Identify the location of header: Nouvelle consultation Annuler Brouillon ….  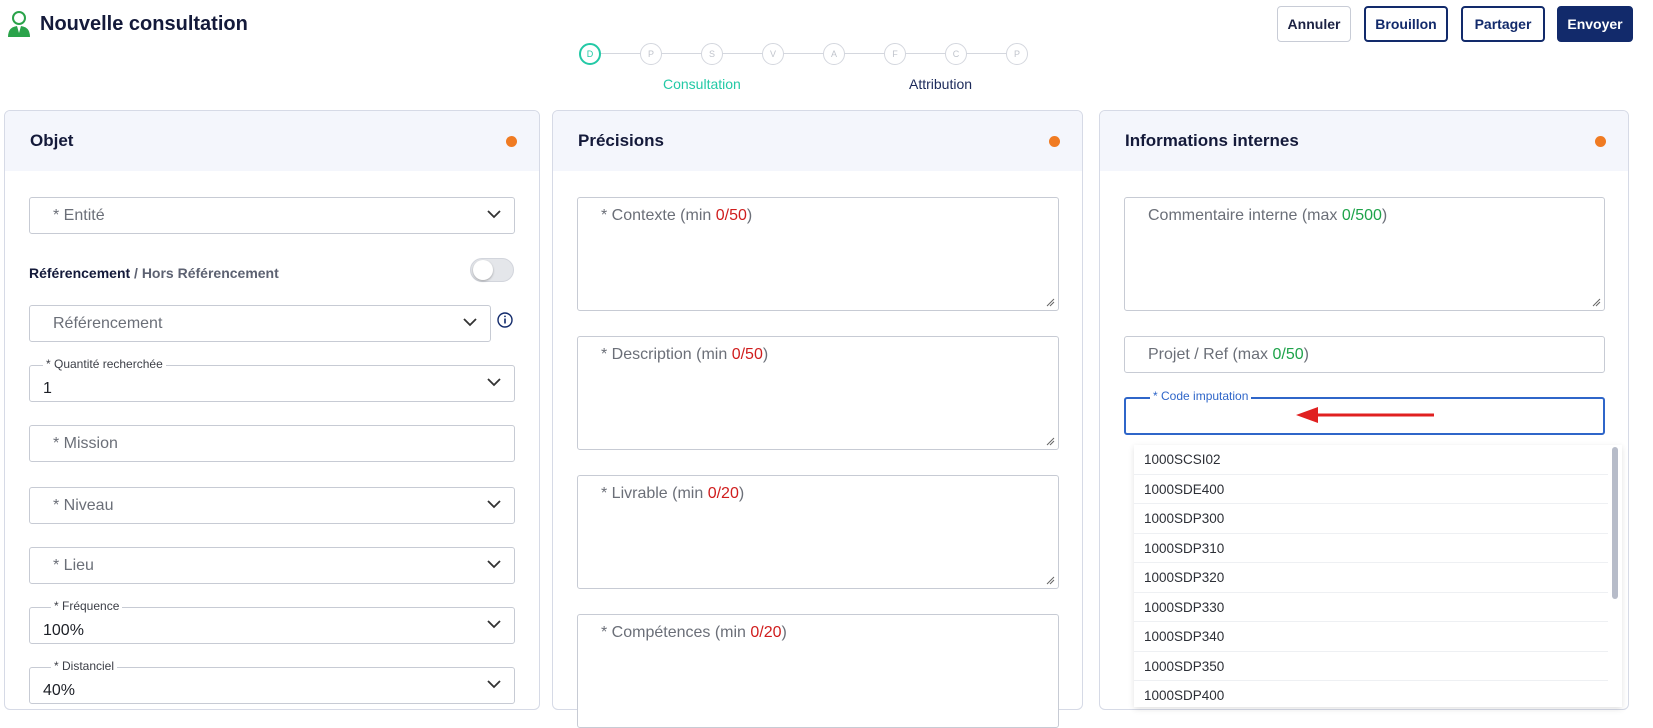
(826, 52).